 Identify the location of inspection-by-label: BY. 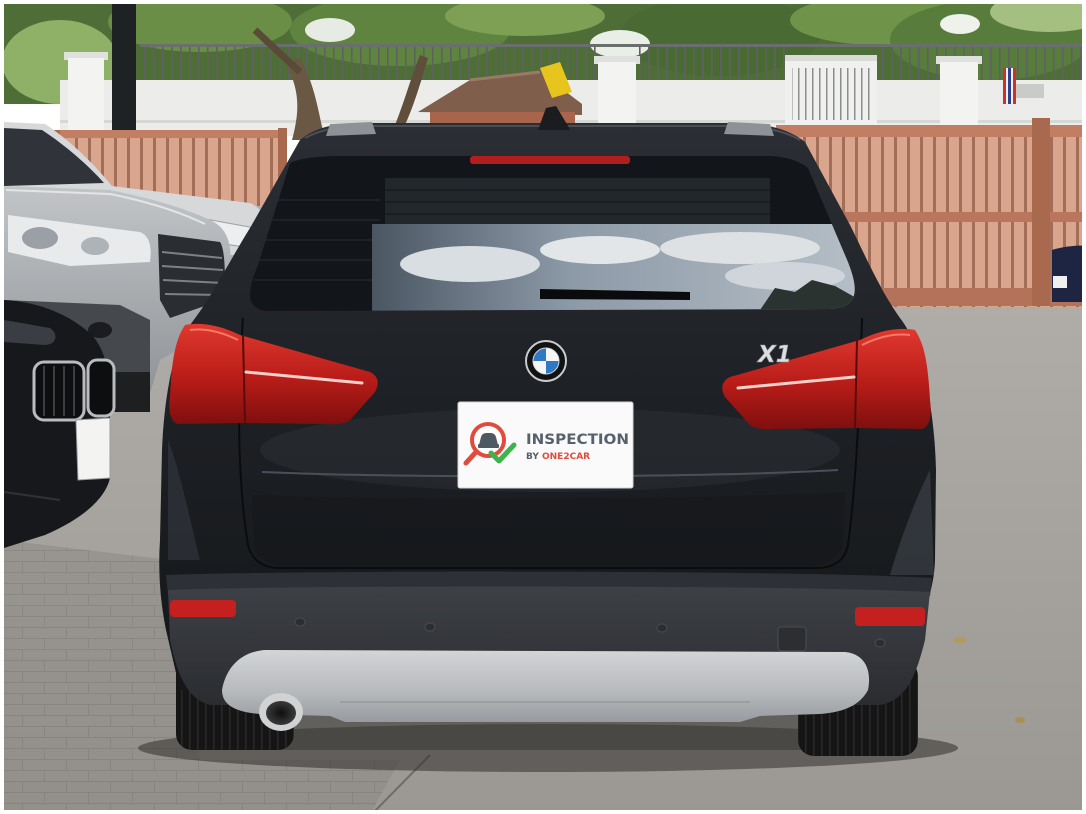
(532, 457).